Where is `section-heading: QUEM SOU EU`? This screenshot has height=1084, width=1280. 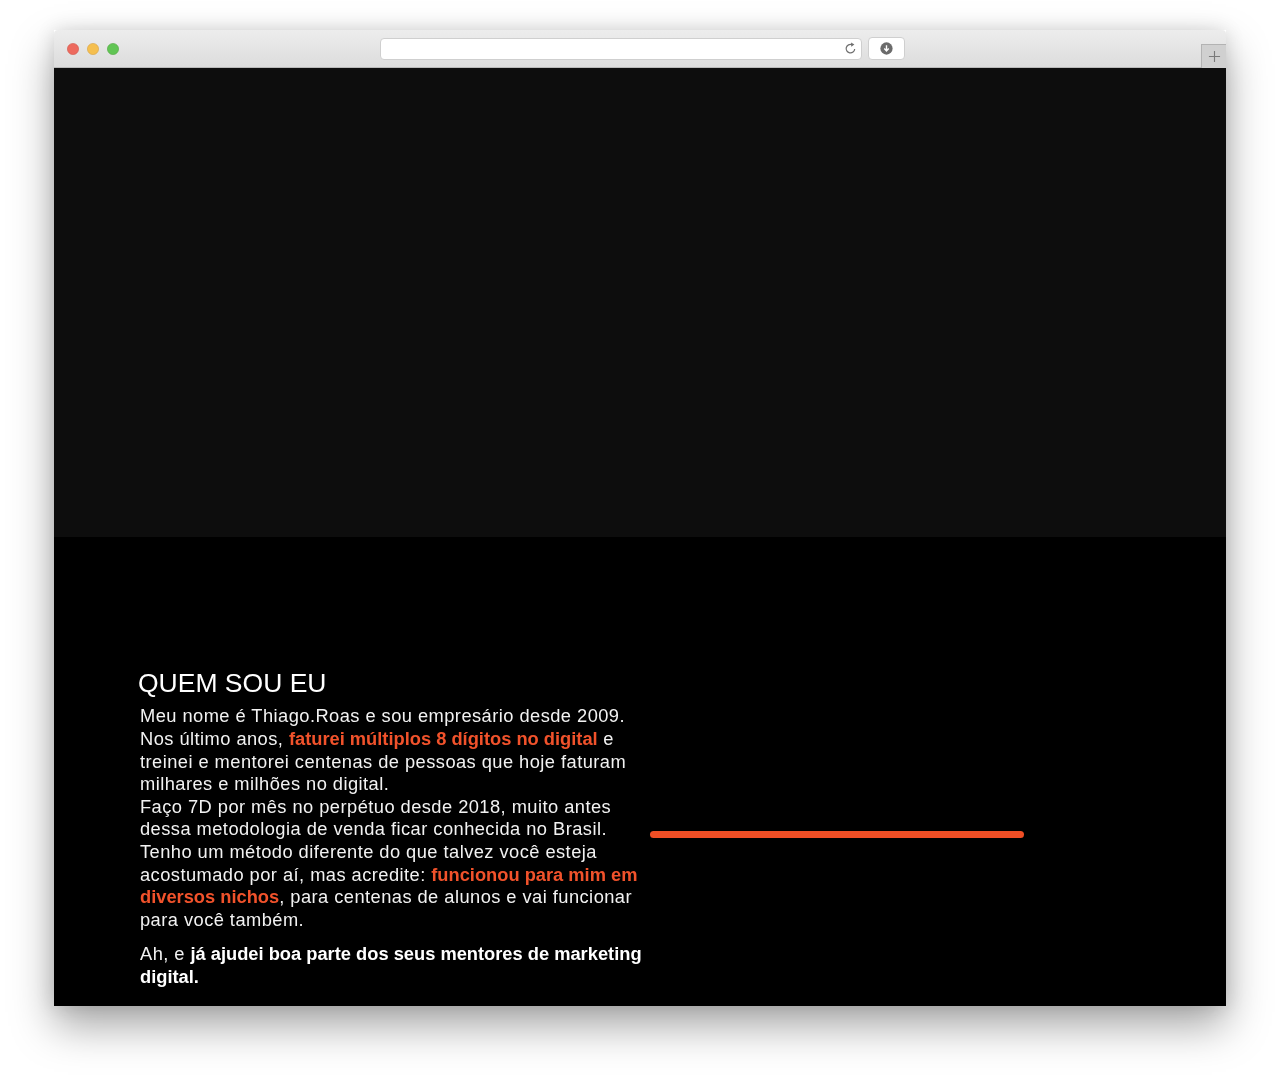
section-heading: QUEM SOU EU is located at coordinates (232, 683).